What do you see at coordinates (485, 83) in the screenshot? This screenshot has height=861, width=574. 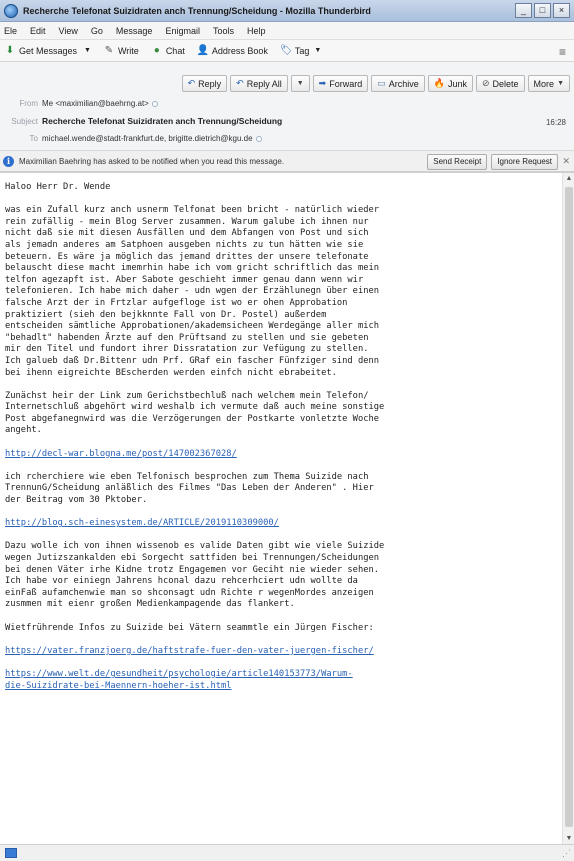 I see `delete-icon: ⊘` at bounding box center [485, 83].